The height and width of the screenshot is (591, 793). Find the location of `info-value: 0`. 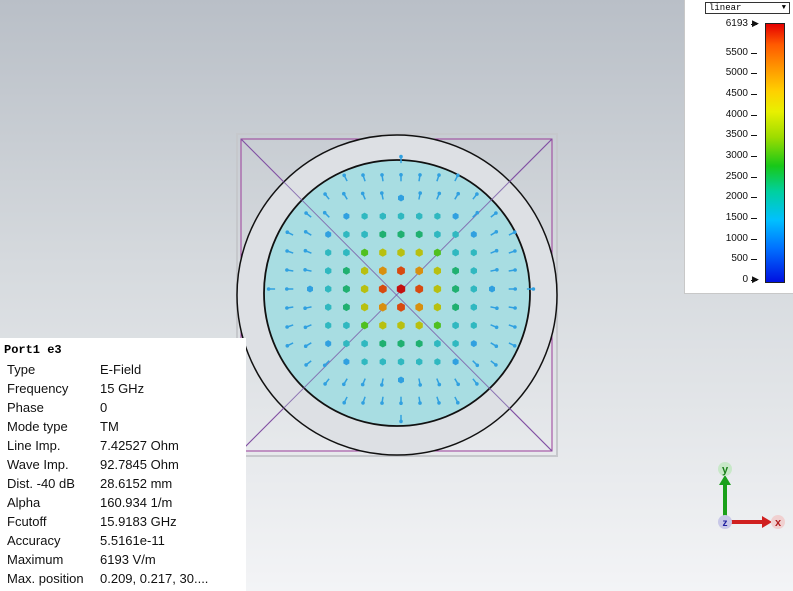

info-value: 0 is located at coordinates (104, 407).